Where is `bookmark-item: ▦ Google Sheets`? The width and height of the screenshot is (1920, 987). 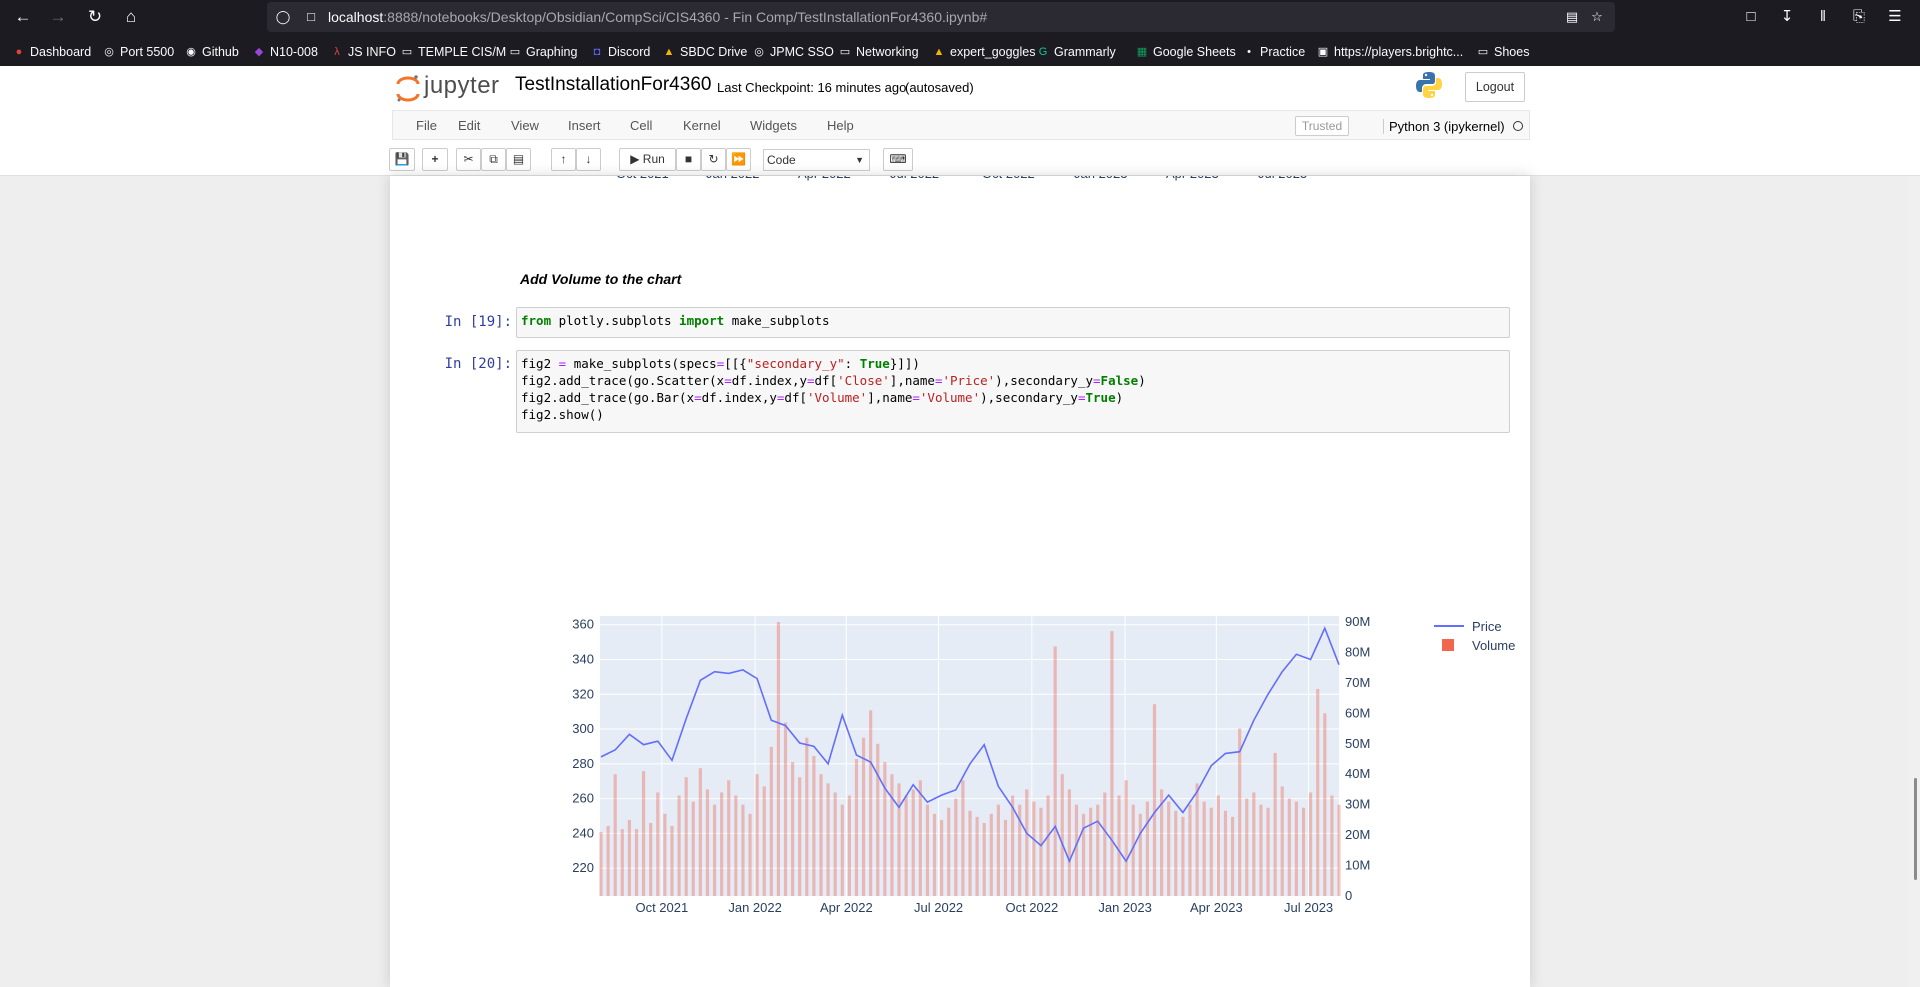
bookmark-item: ▦ Google Sheets is located at coordinates (1185, 52).